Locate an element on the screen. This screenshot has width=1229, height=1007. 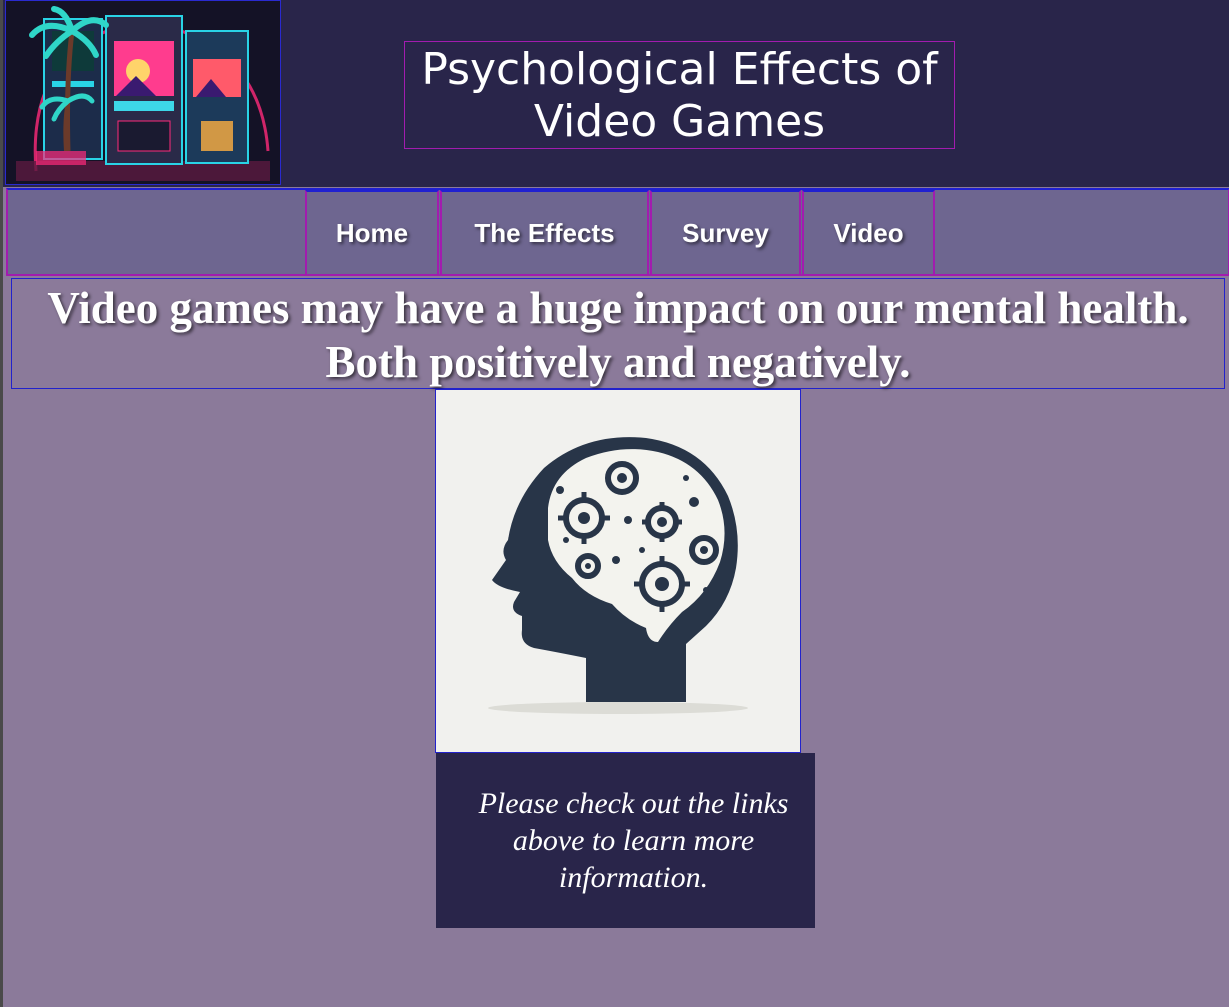
arcade-logo-image is located at coordinates (143, 92).